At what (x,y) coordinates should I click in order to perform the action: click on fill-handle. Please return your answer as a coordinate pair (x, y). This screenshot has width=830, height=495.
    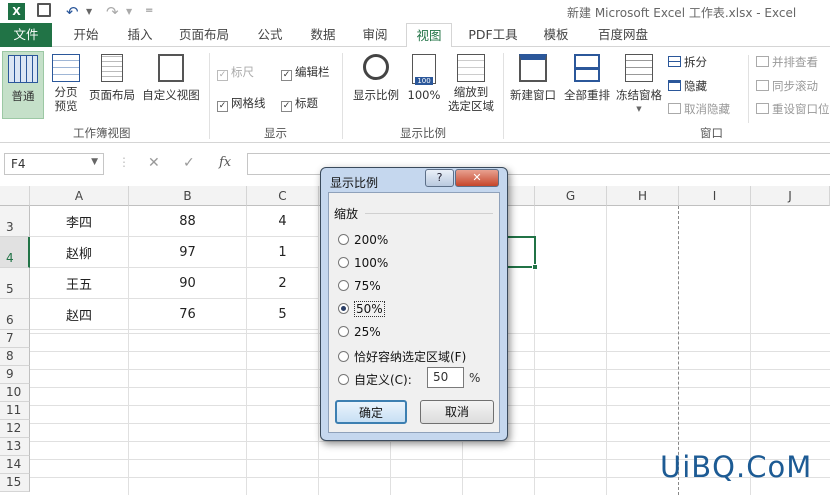
    Looking at the image, I should click on (535, 267).